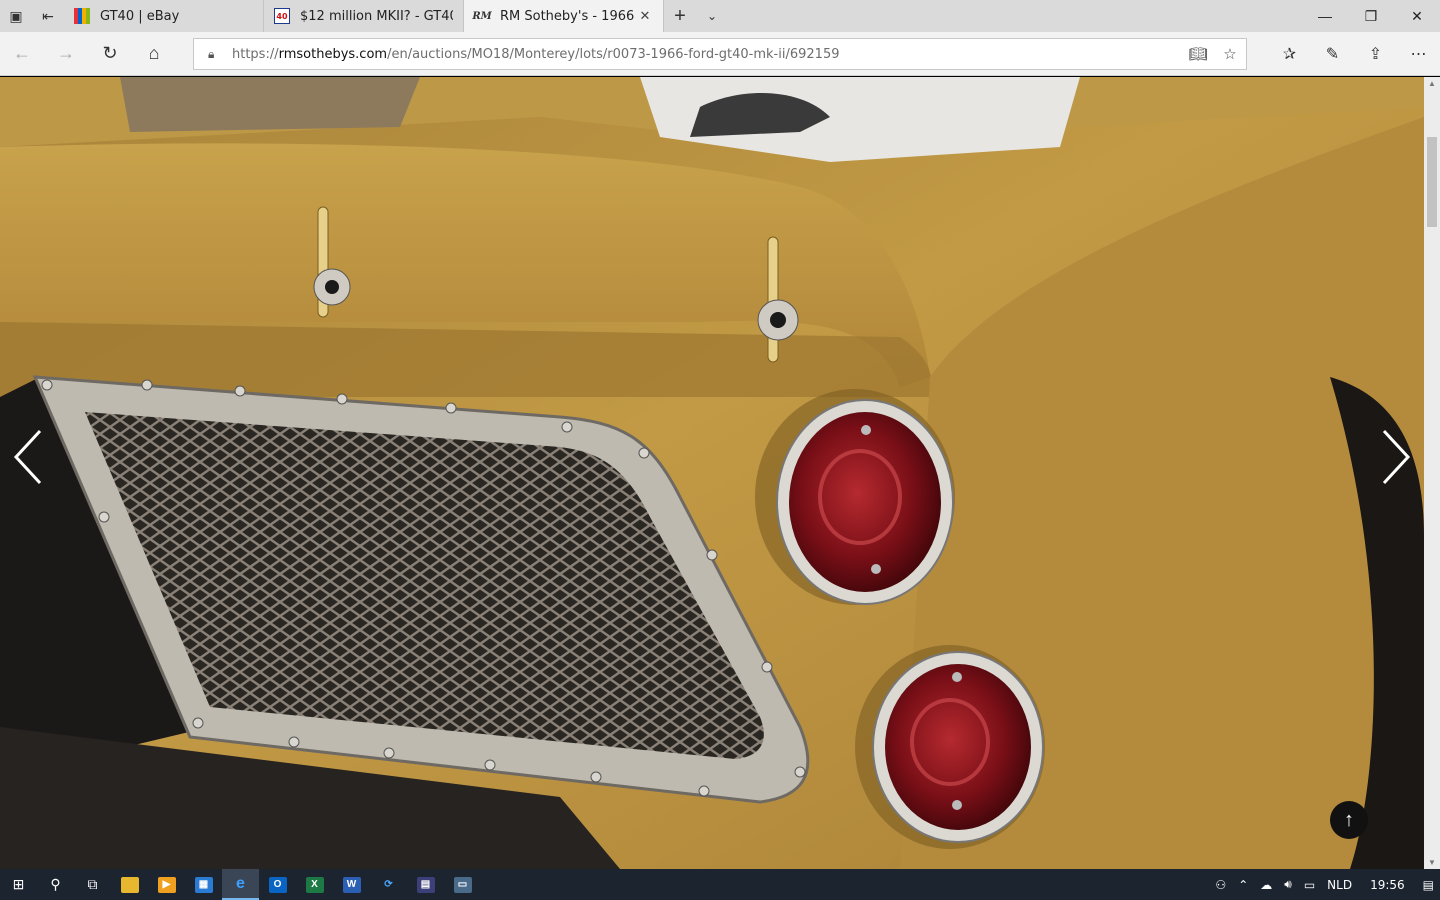 Image resolution: width=1440 pixels, height=900 pixels. I want to click on reading-view-icon: 📖︎, so click(1198, 54).